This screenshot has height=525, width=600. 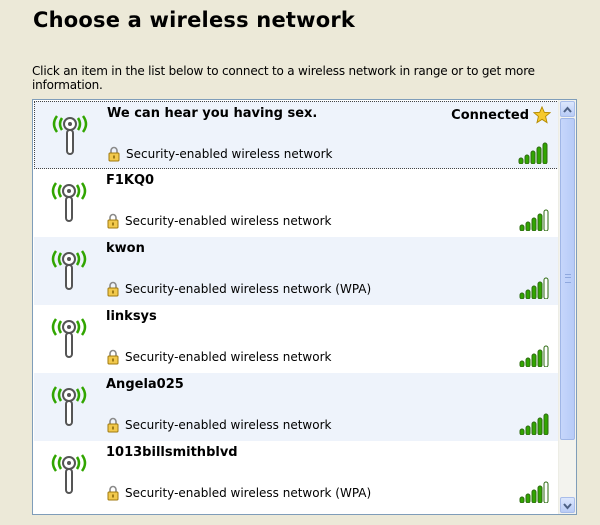 What do you see at coordinates (490, 115) in the screenshot?
I see `connection-status-label: Connected` at bounding box center [490, 115].